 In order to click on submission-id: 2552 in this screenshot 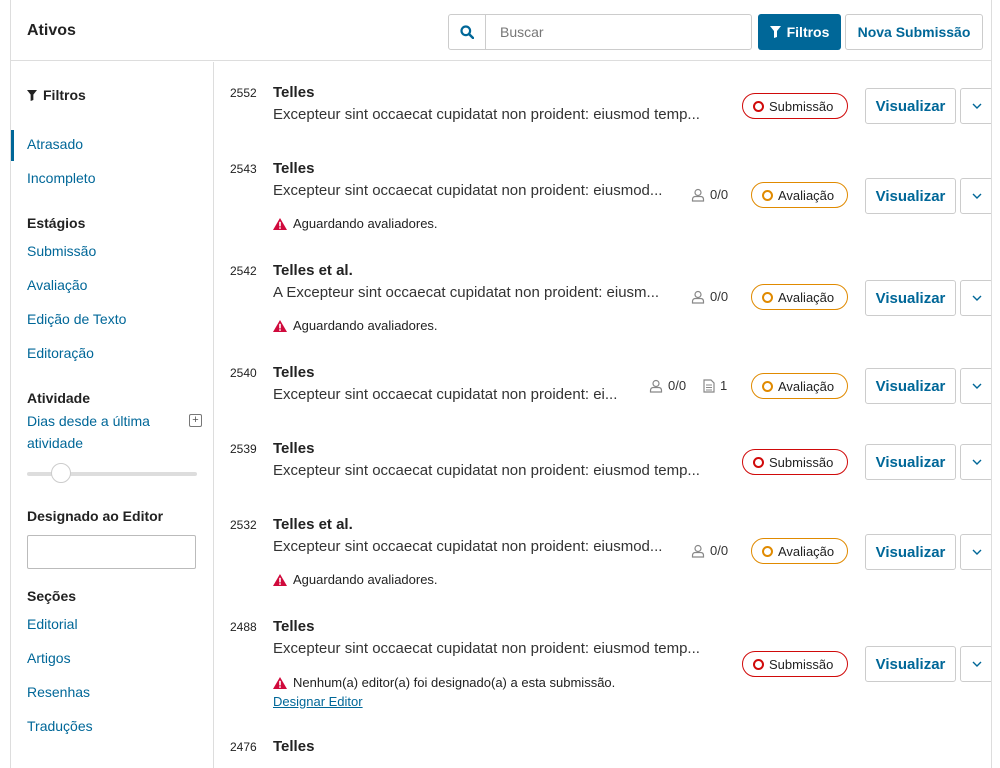, I will do `click(243, 93)`.